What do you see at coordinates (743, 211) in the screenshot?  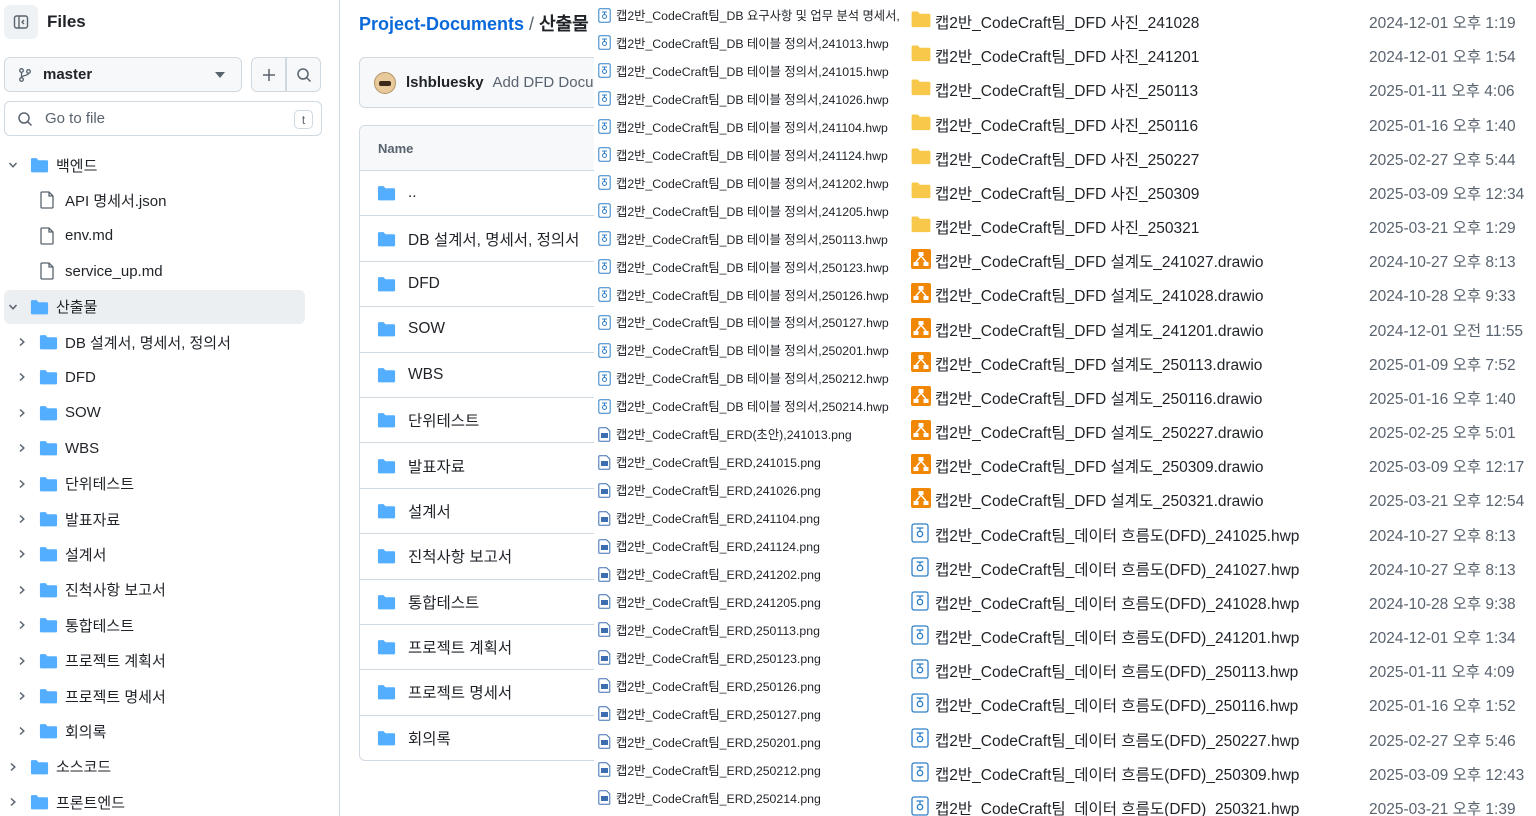 I see `list-item: 캡2반_CodeCraft팀_DB 테이블 정의서,241205.hwp` at bounding box center [743, 211].